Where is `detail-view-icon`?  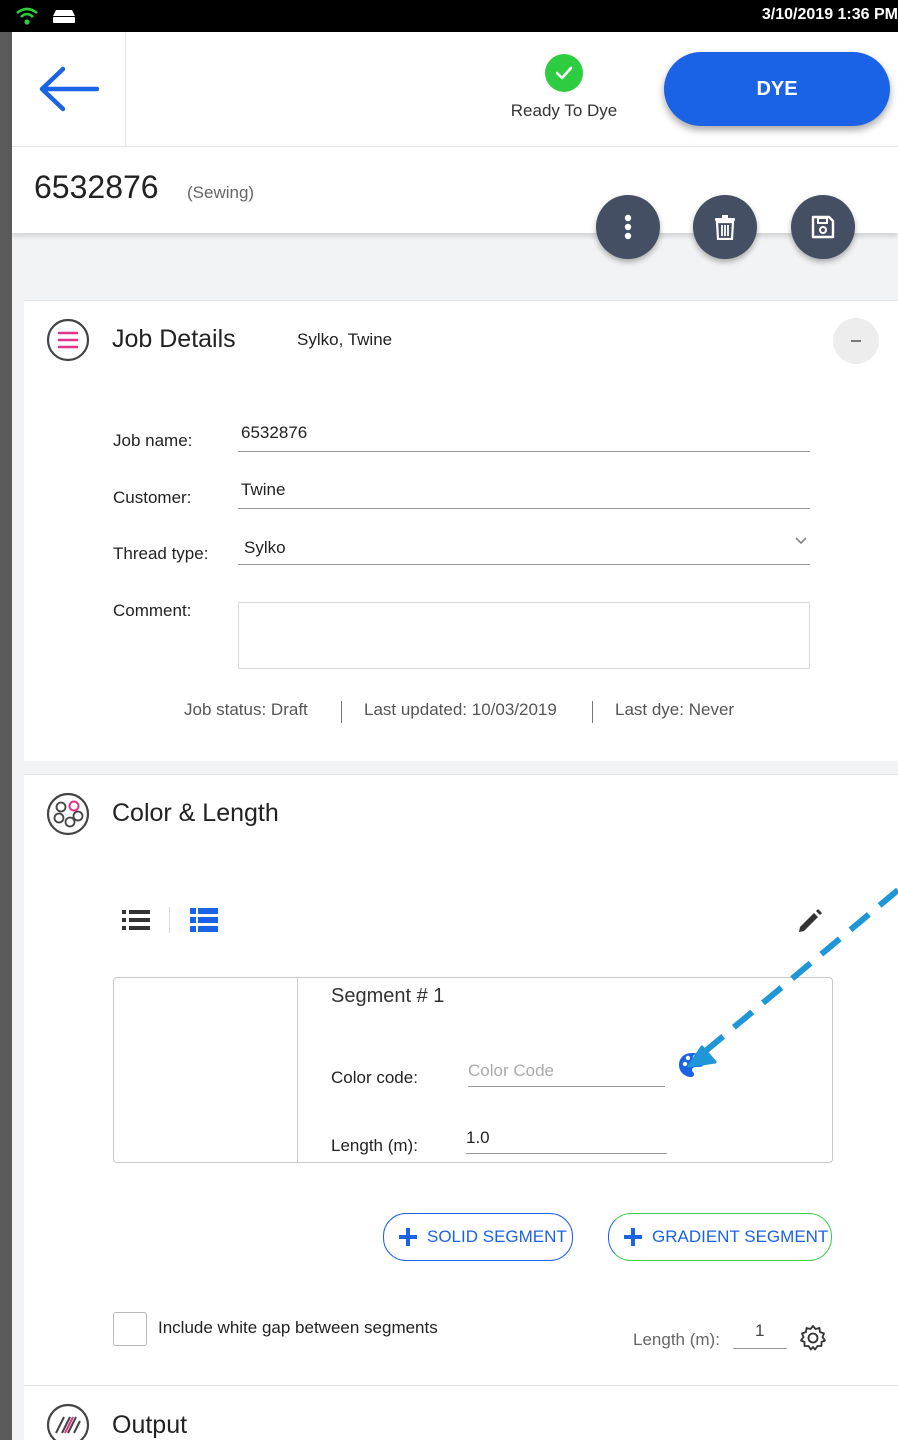 detail-view-icon is located at coordinates (204, 920).